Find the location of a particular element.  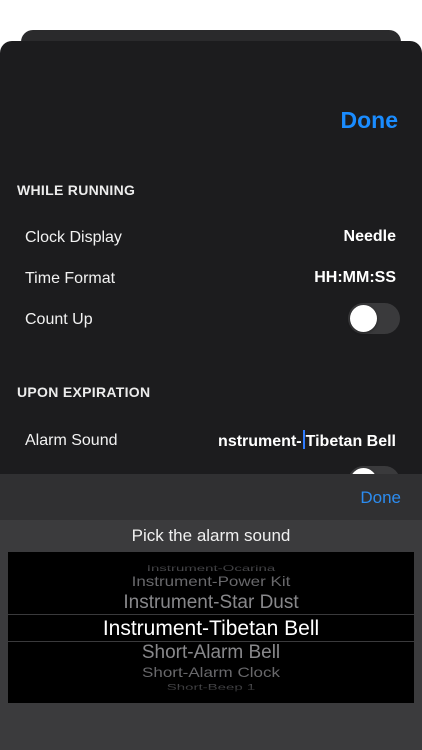

count-up-toggle is located at coordinates (374, 318).